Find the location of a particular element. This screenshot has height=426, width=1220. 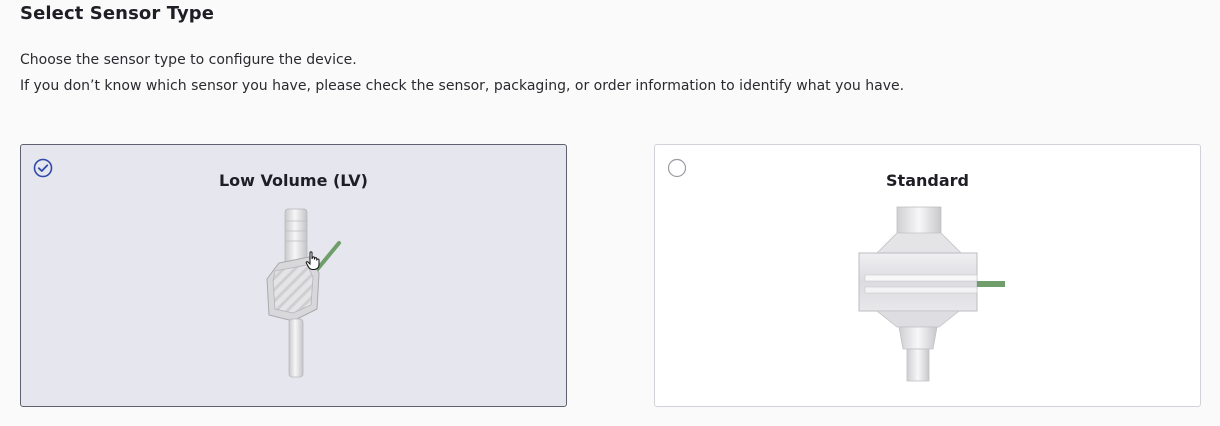

standard-sensor-image is located at coordinates (931, 294).